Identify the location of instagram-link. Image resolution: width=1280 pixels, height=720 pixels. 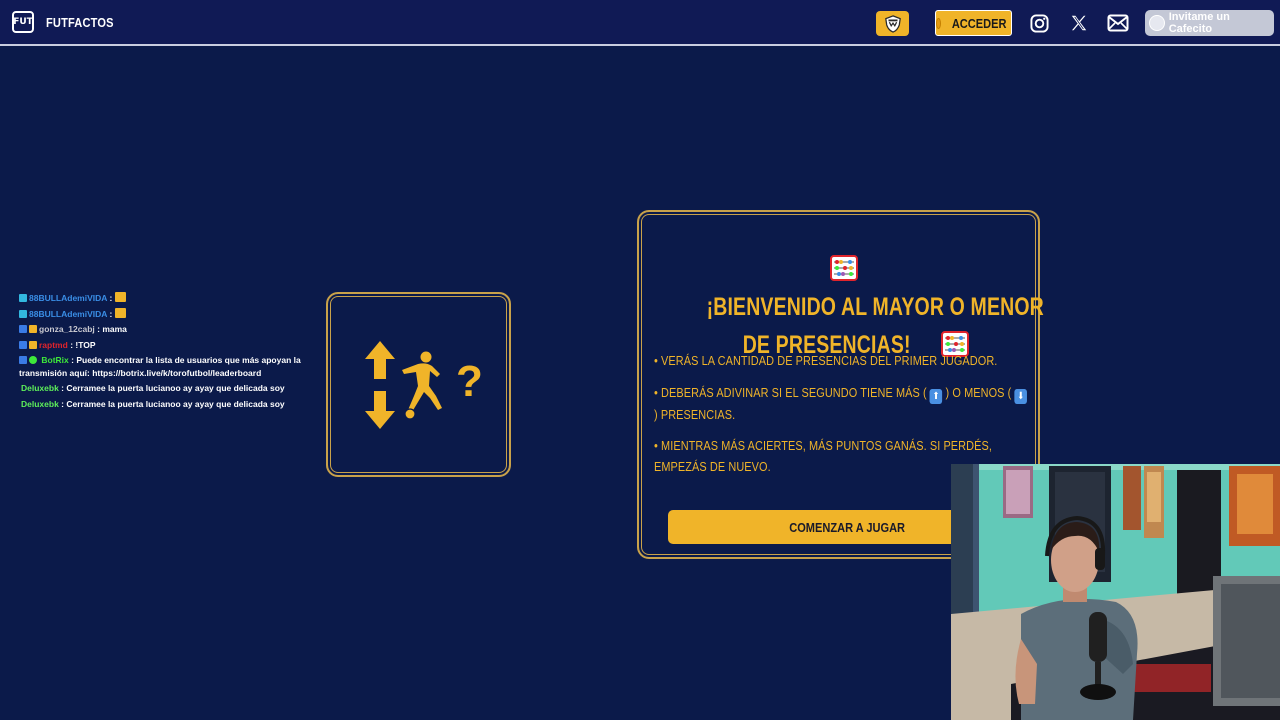
(1039, 23).